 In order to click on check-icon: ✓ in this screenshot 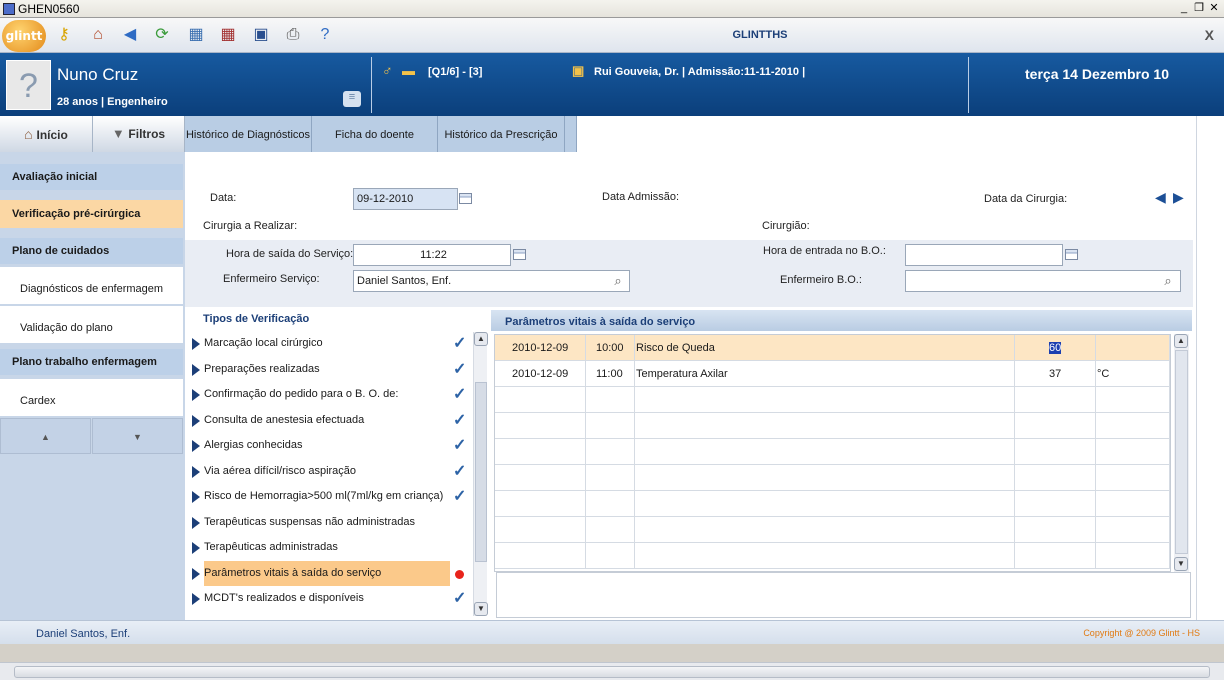, I will do `click(460, 394)`.